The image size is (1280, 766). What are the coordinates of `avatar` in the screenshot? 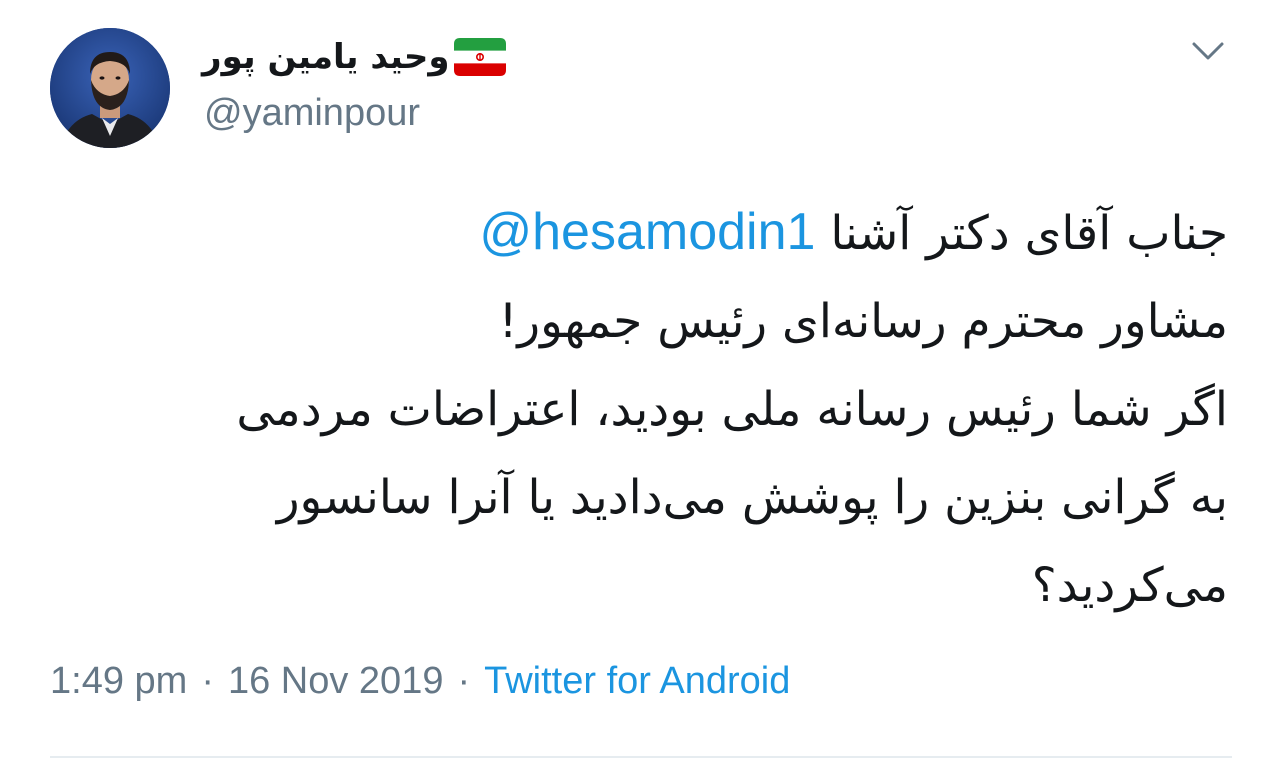 It's located at (110, 88).